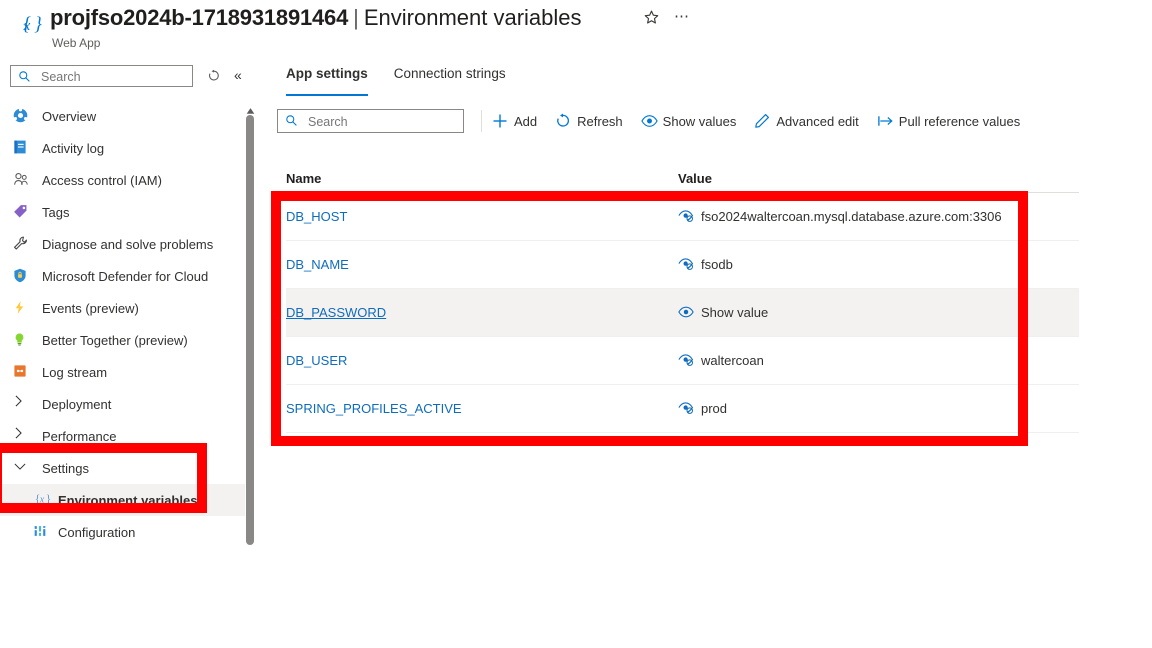 This screenshot has height=648, width=1152. What do you see at coordinates (73, 148) in the screenshot?
I see `sidebar-item-label: Activity log` at bounding box center [73, 148].